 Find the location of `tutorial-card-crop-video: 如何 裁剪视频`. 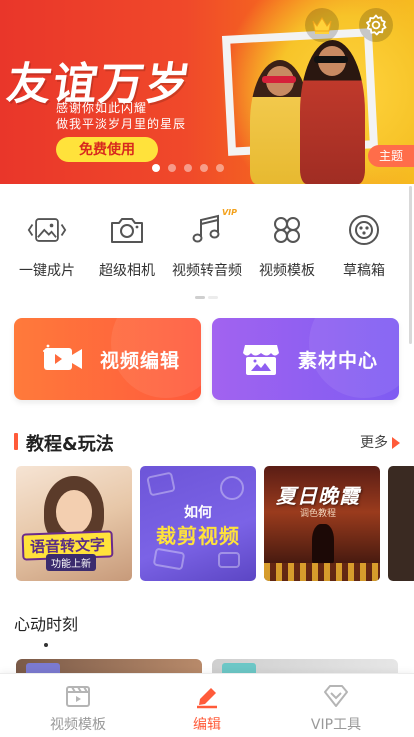

tutorial-card-crop-video: 如何 裁剪视频 is located at coordinates (198, 523).